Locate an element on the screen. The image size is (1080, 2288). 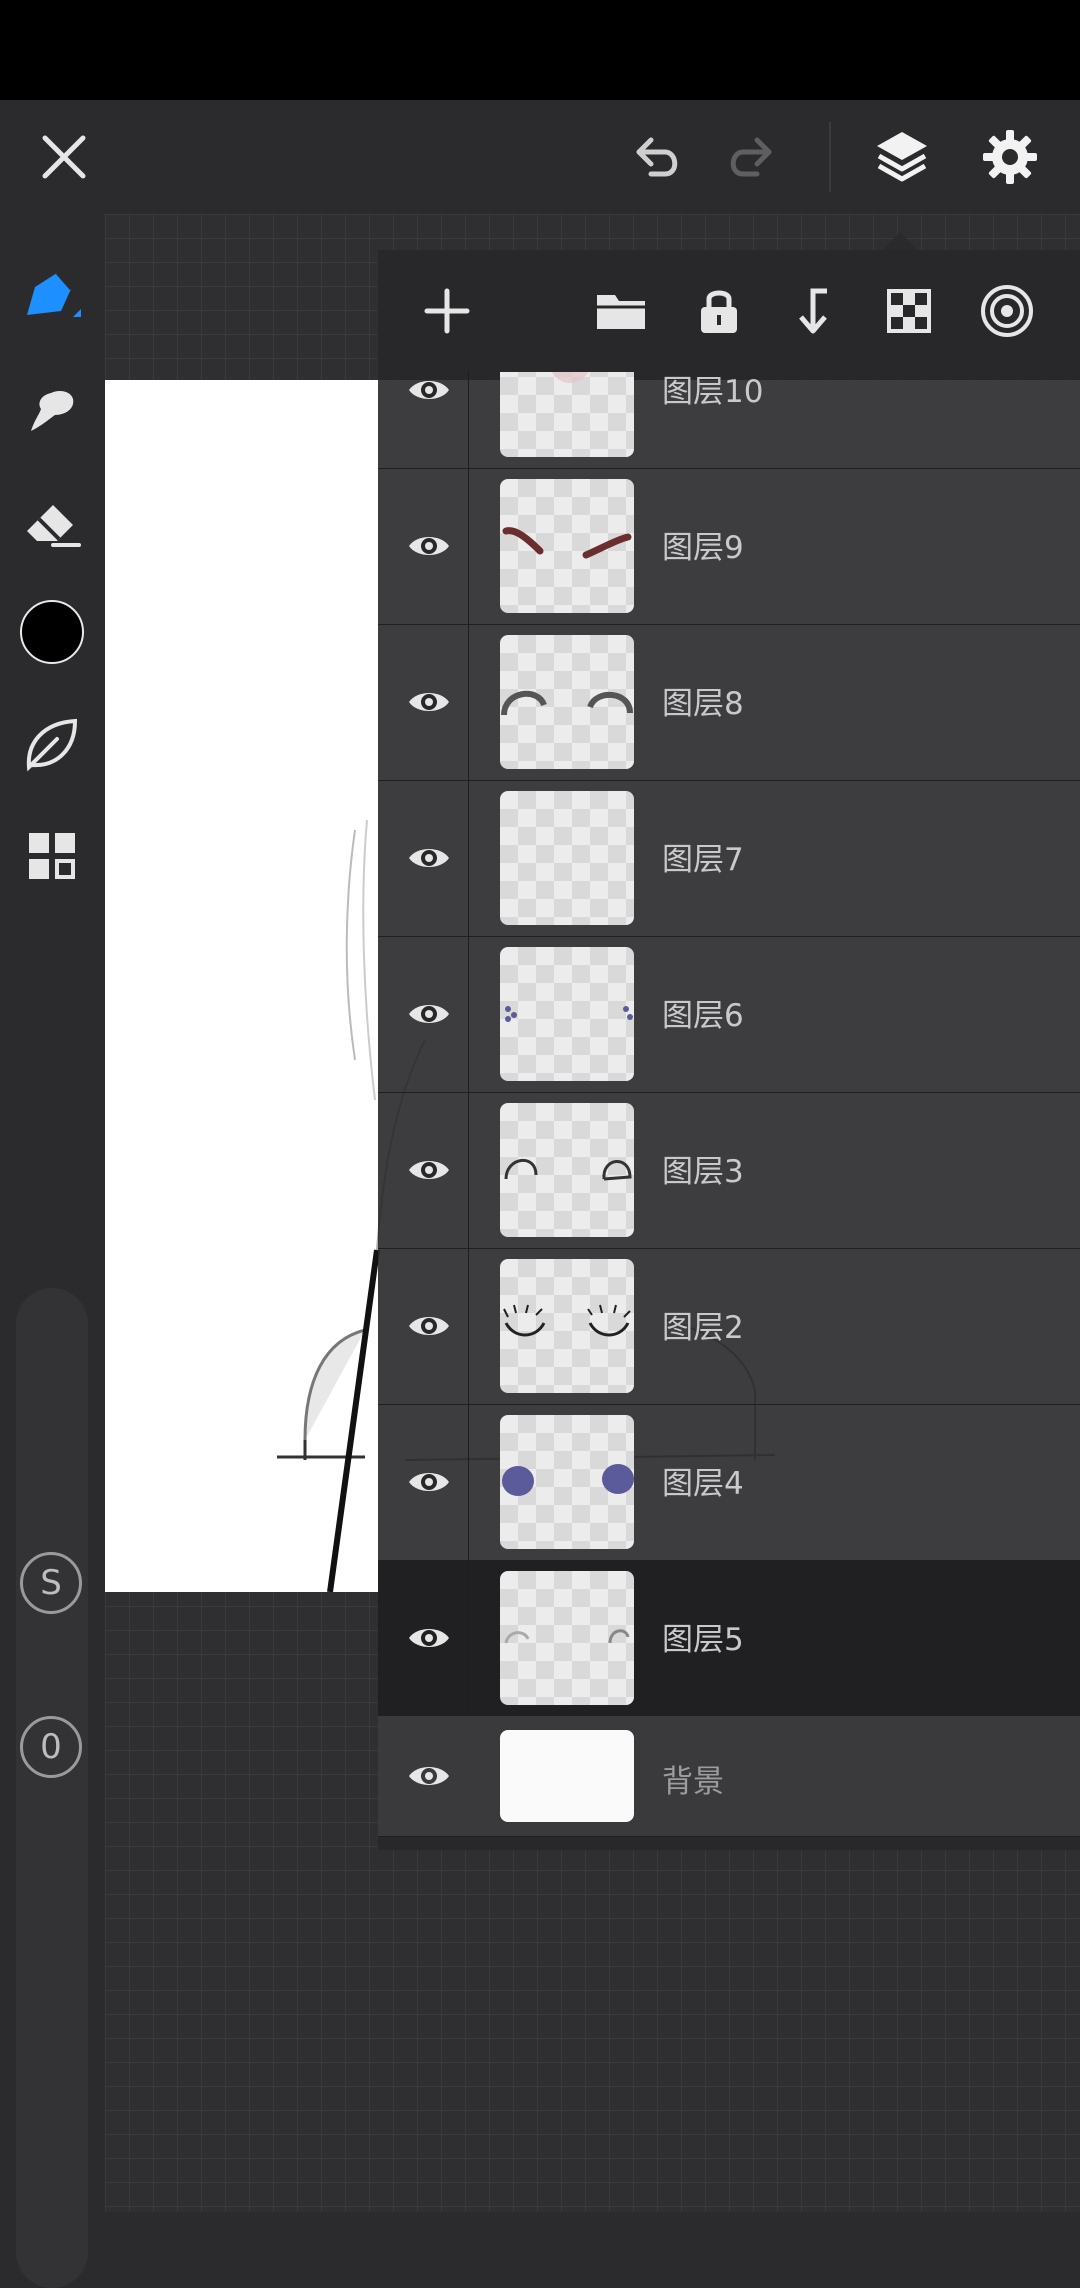
layer-name: 图层10 is located at coordinates (713, 392).